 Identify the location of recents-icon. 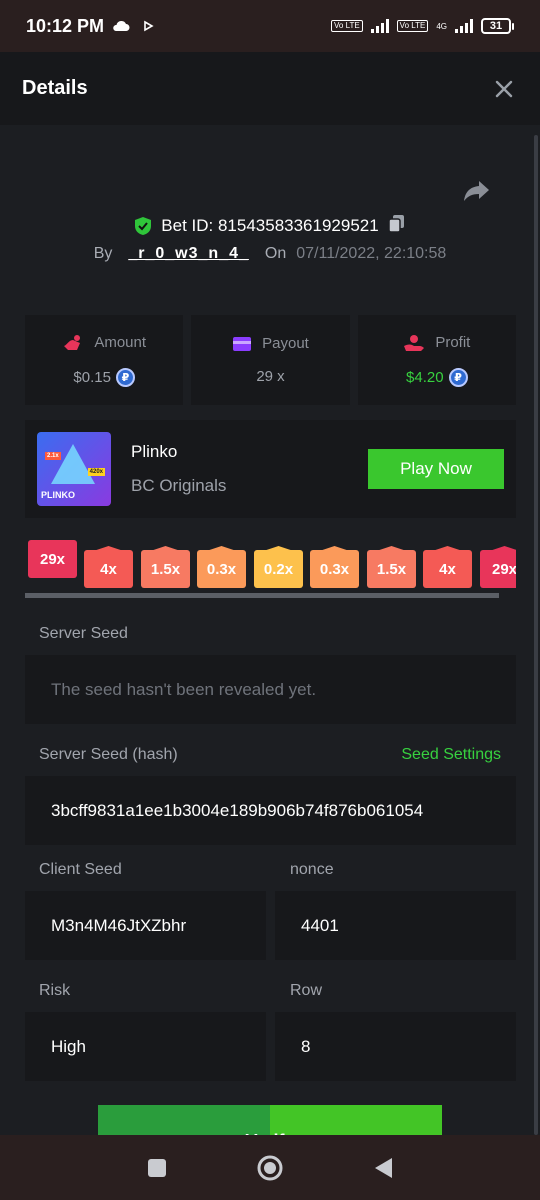
(156, 1167).